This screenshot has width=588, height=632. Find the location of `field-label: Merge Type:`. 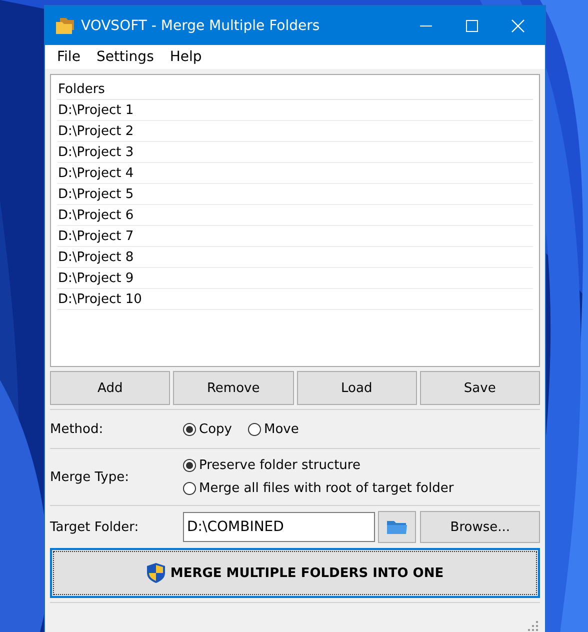

field-label: Merge Type: is located at coordinates (90, 477).